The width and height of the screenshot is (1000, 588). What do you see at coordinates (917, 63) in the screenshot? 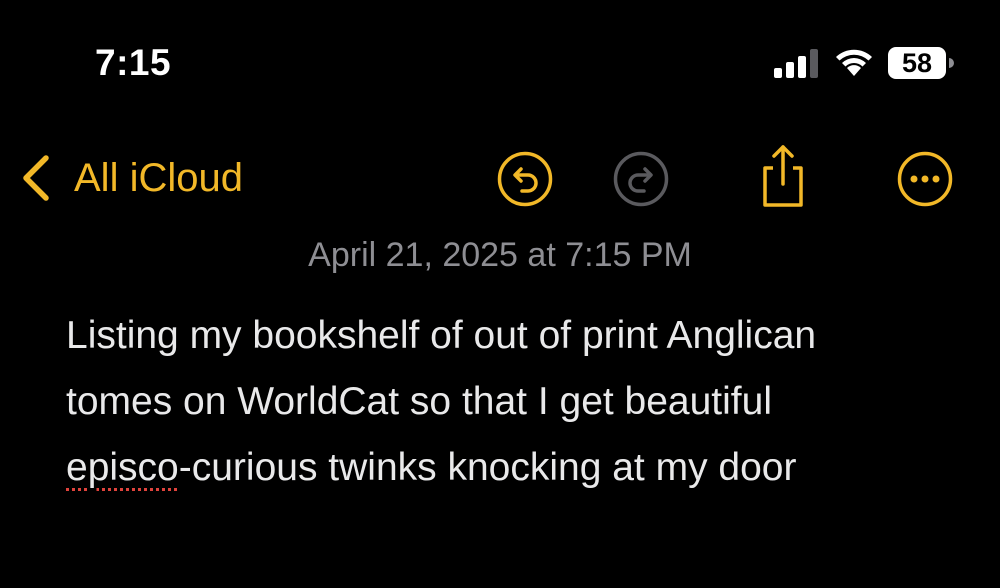
I see `battery-level: 58` at bounding box center [917, 63].